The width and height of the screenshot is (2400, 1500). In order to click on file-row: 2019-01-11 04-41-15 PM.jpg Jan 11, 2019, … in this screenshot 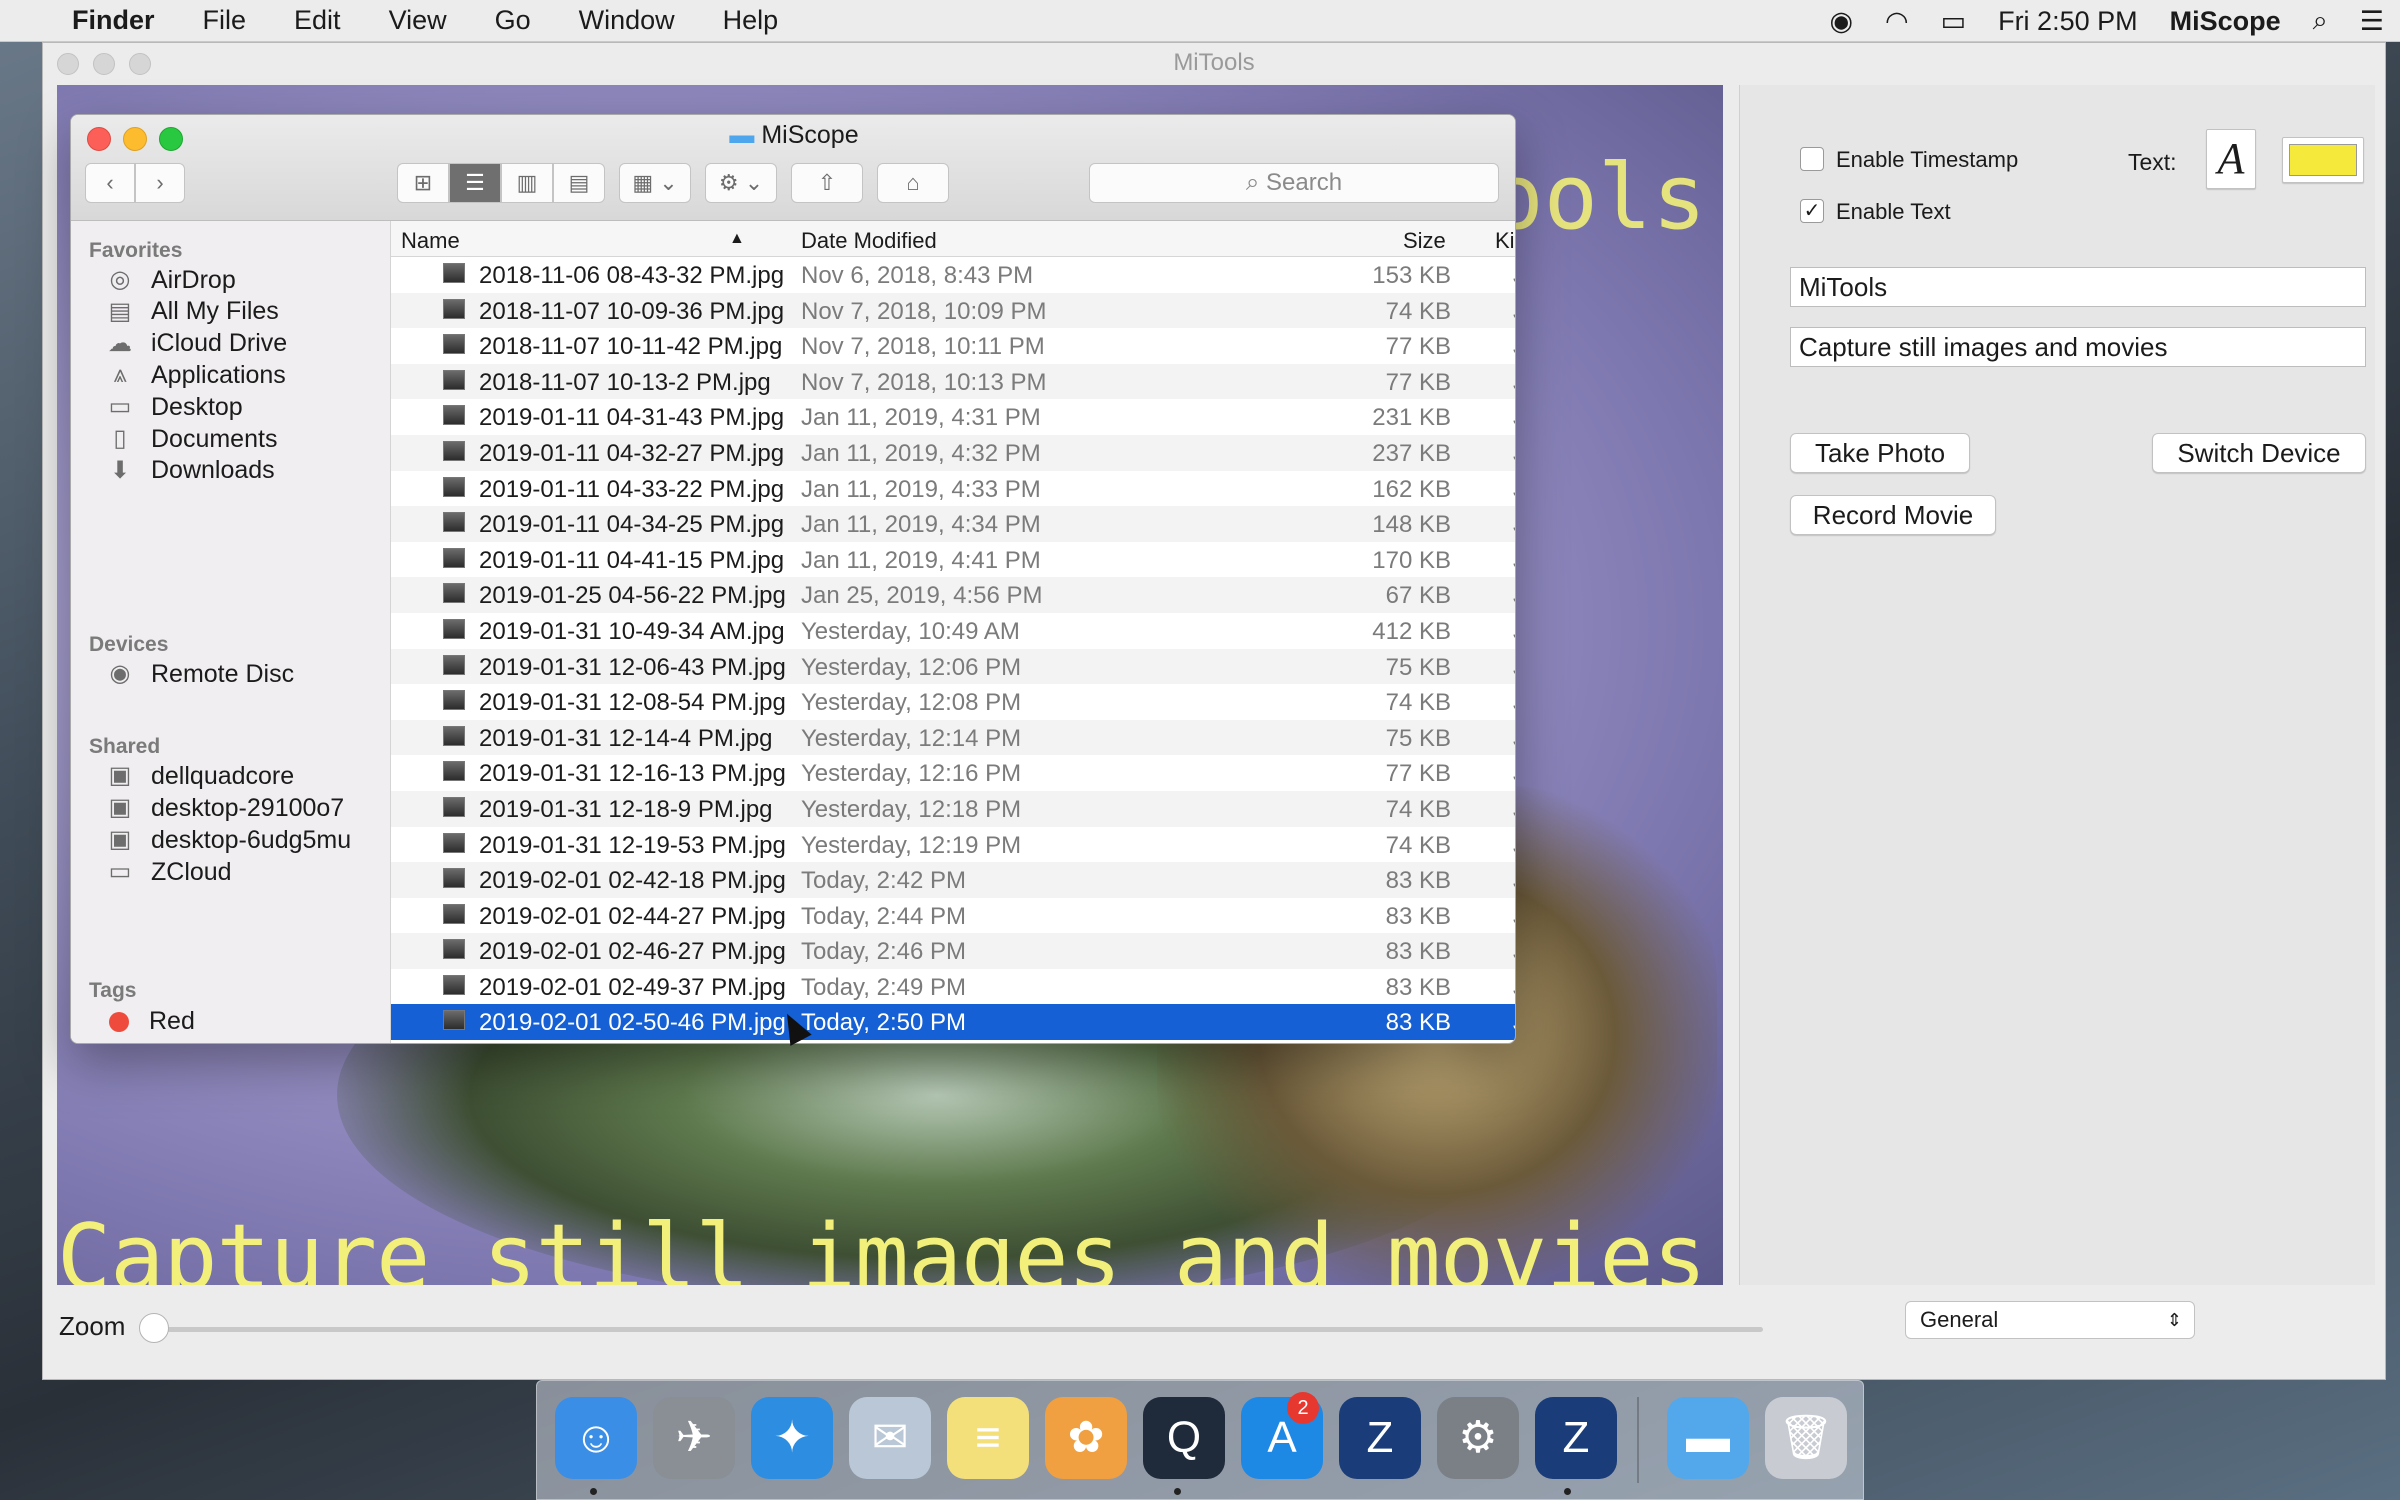, I will do `click(953, 560)`.